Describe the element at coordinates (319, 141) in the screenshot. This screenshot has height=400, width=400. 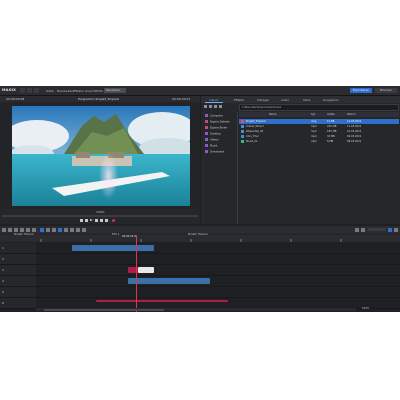
I see `file-row: Musik_01 mp3 8 MB 08.03.2021` at that location.